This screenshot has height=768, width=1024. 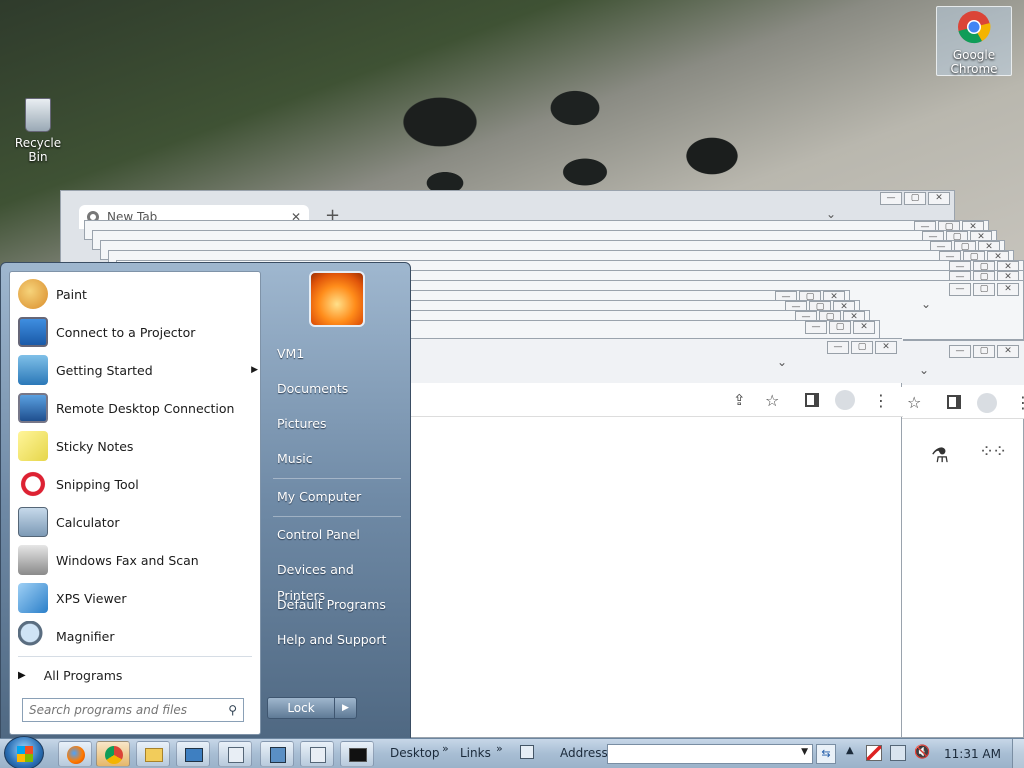 I want to click on stacked-window: — ▢ ✕, so click(x=630, y=330).